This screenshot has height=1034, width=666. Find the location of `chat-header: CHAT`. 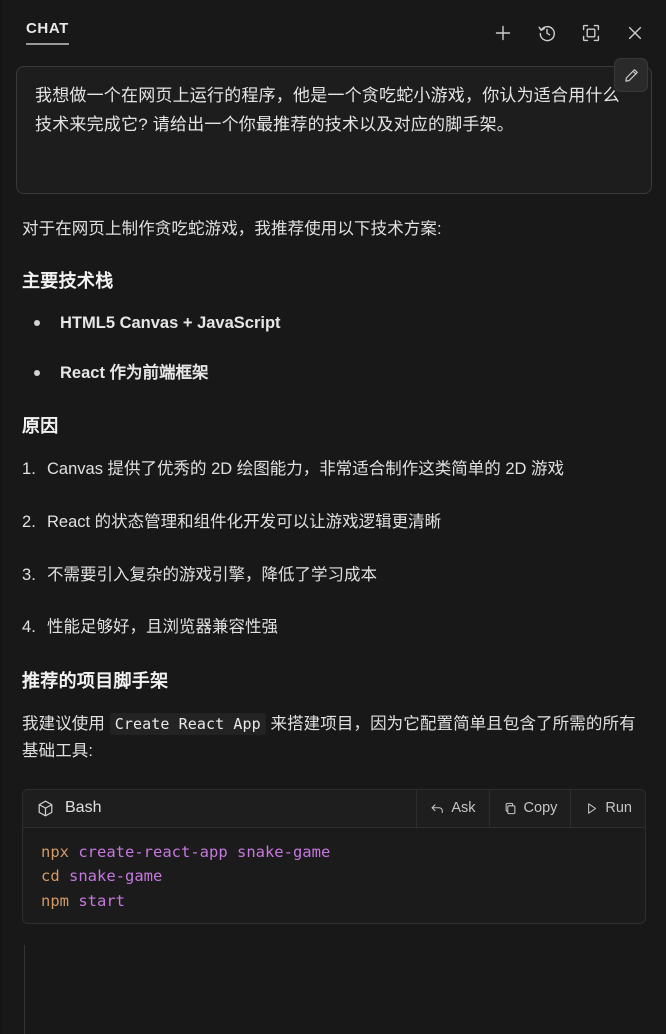

chat-header: CHAT is located at coordinates (334, 33).